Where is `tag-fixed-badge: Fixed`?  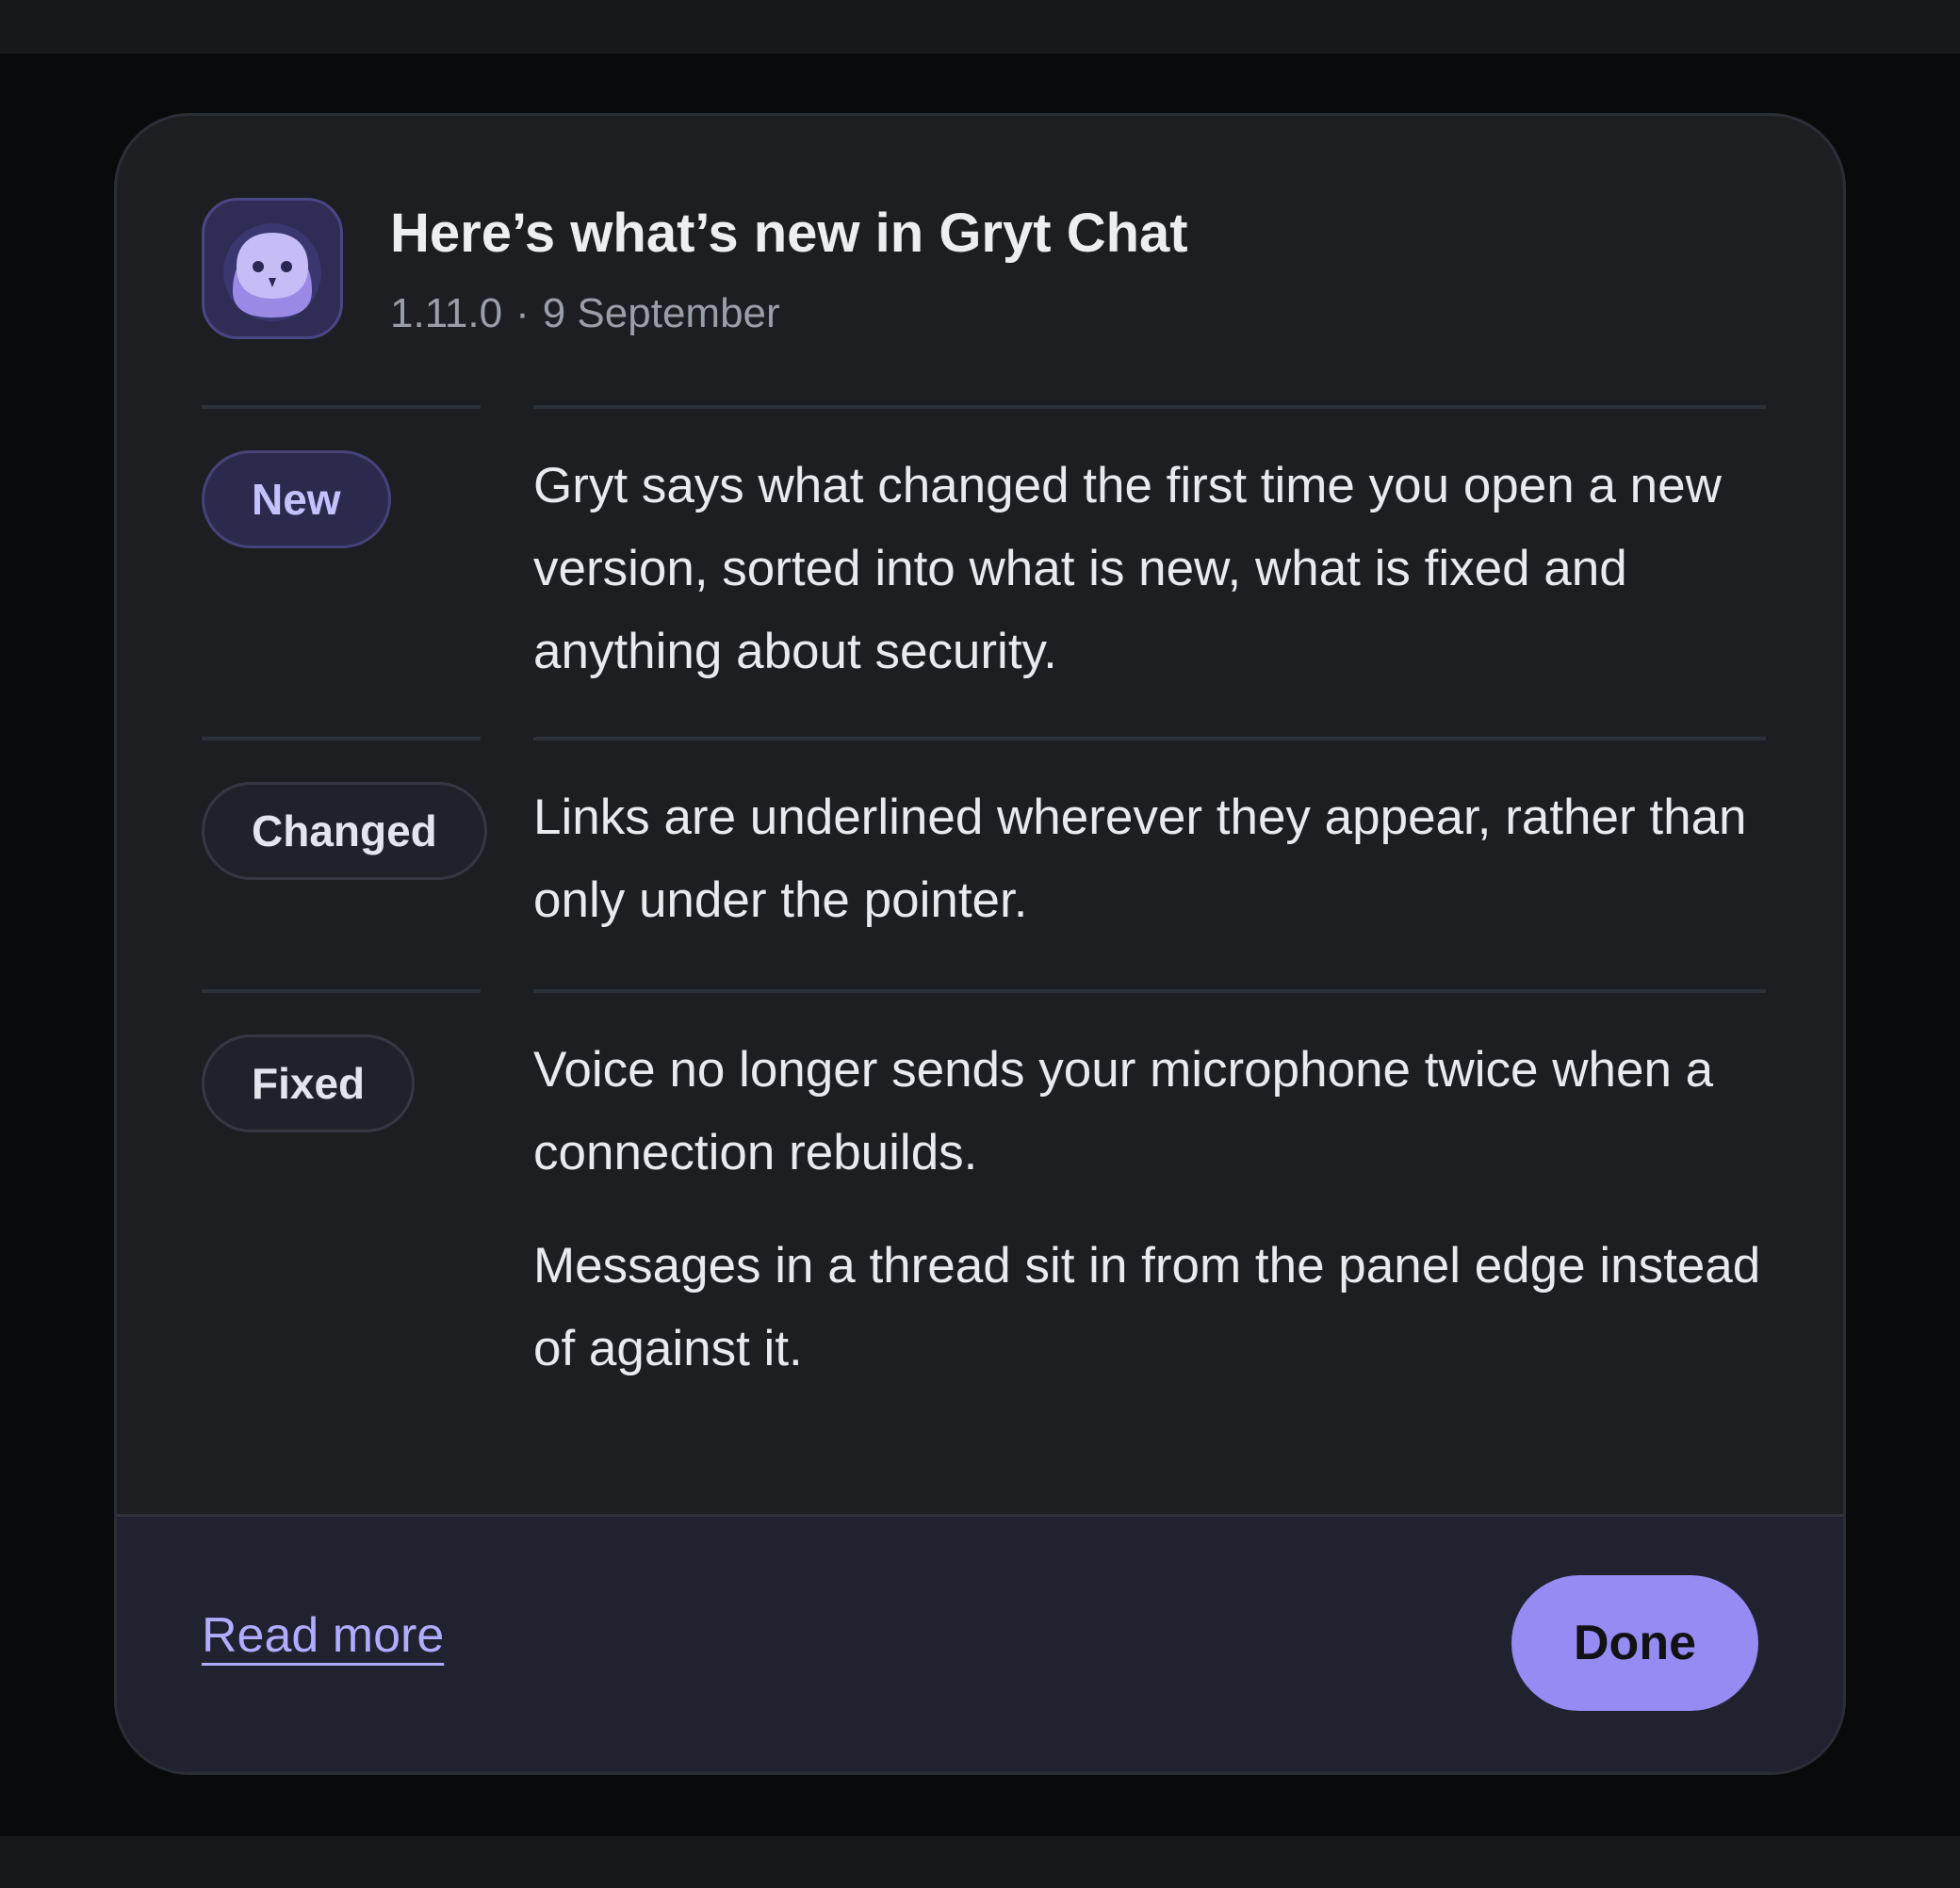 tag-fixed-badge: Fixed is located at coordinates (309, 1083).